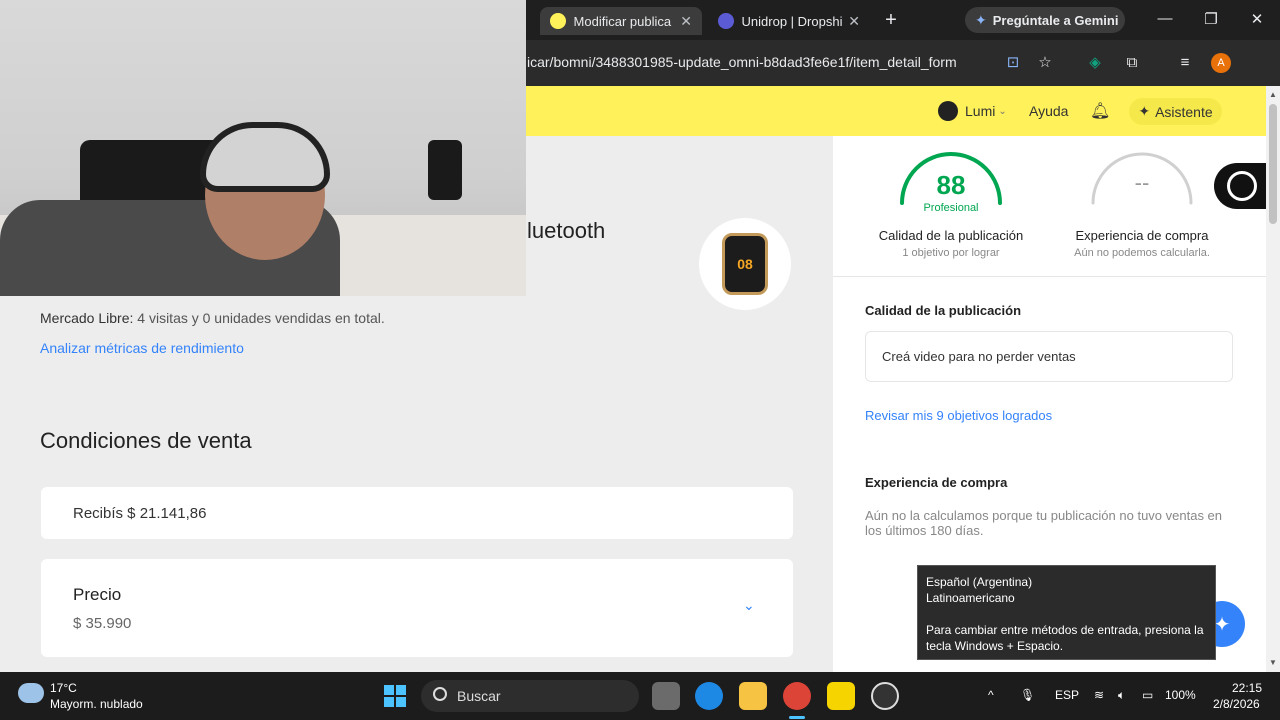 The image size is (1280, 720). Describe the element at coordinates (1142, 253) in the screenshot. I see `experience-subtitle: Aún no podemos calcularla.` at that location.